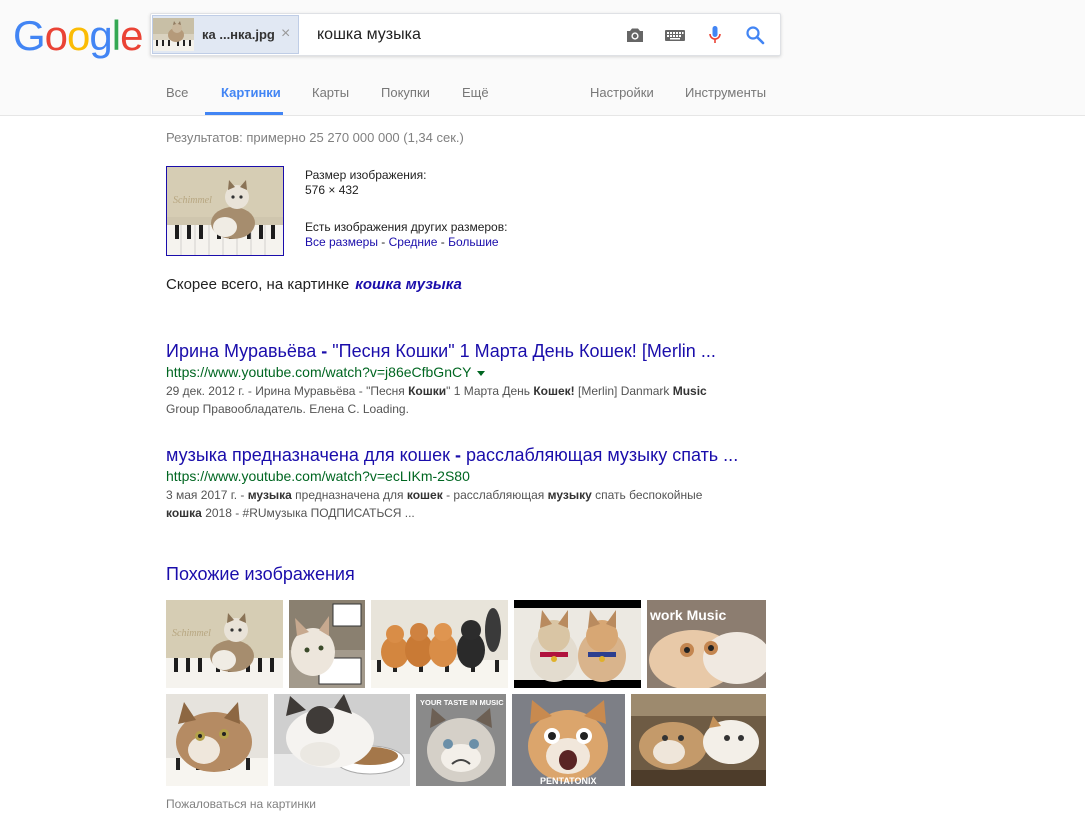 Image resolution: width=1085 pixels, height=827 pixels. Describe the element at coordinates (244, 113) in the screenshot. I see `active-tab-indicator` at that location.